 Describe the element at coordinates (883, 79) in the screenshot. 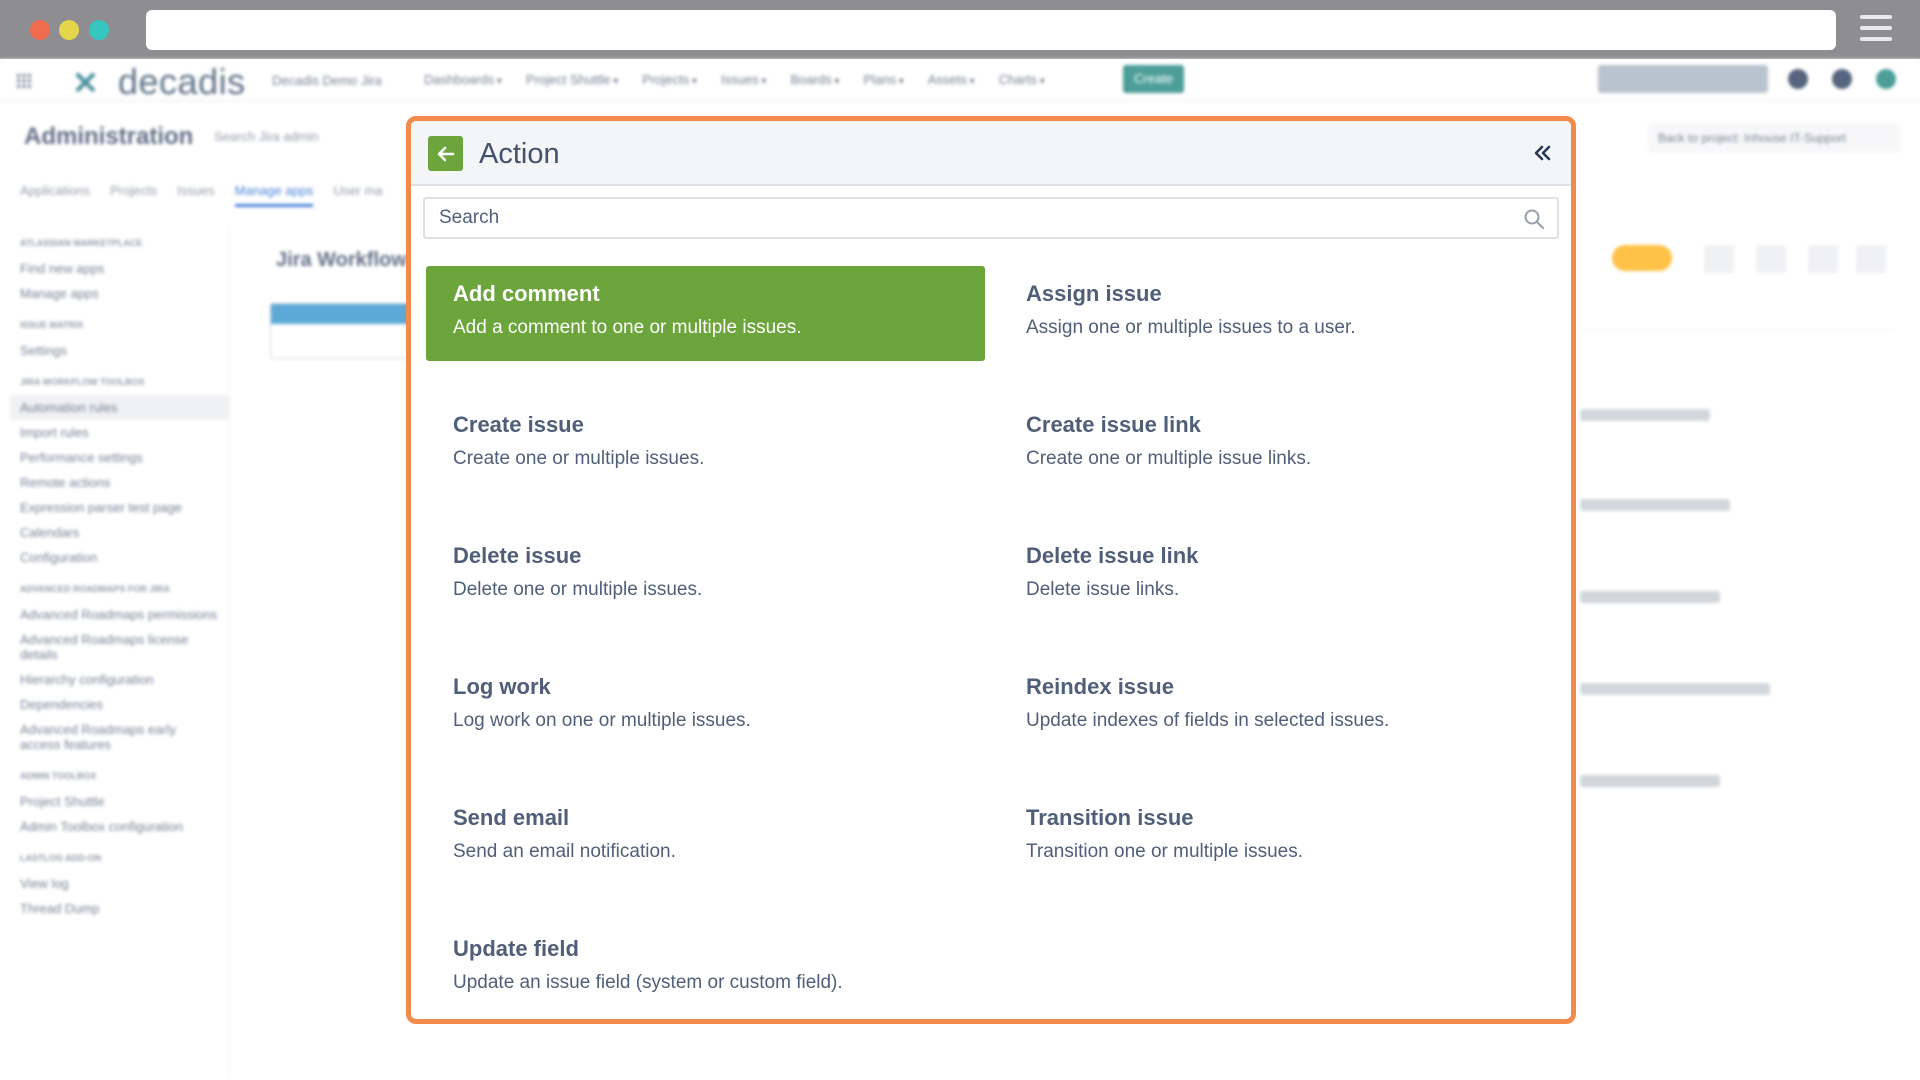

I see `nav-plans: Plans` at that location.